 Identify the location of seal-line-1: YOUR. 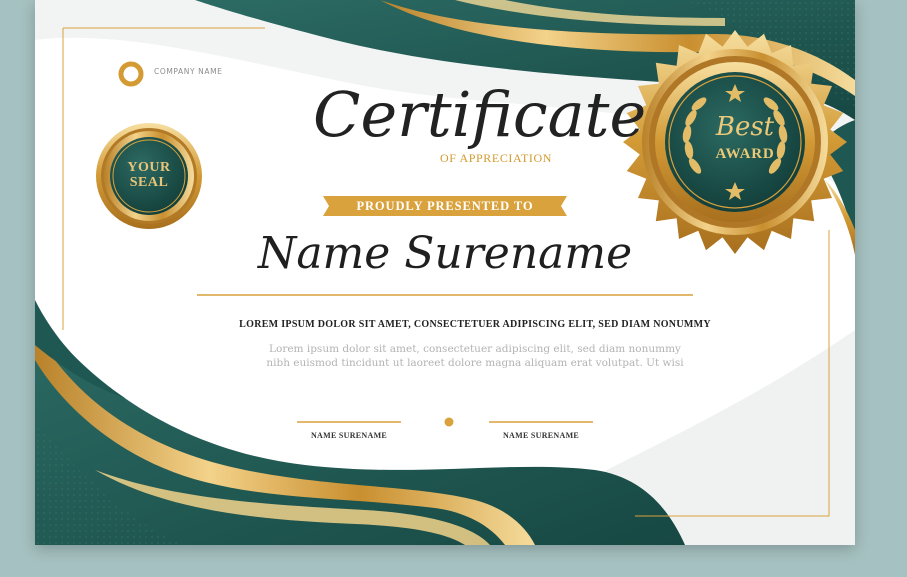
(149, 167).